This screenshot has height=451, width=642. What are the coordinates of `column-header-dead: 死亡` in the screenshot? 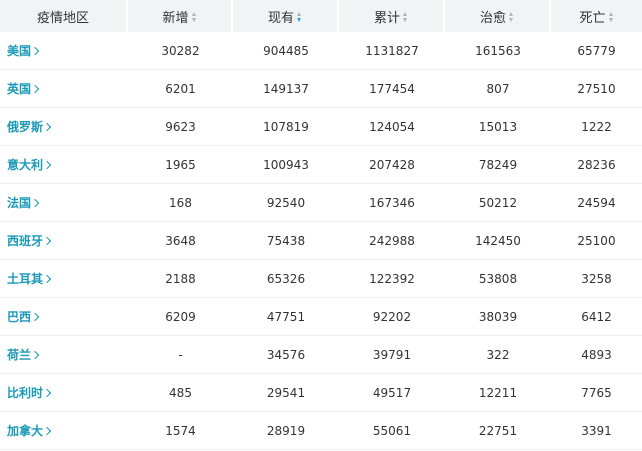 It's located at (596, 16).